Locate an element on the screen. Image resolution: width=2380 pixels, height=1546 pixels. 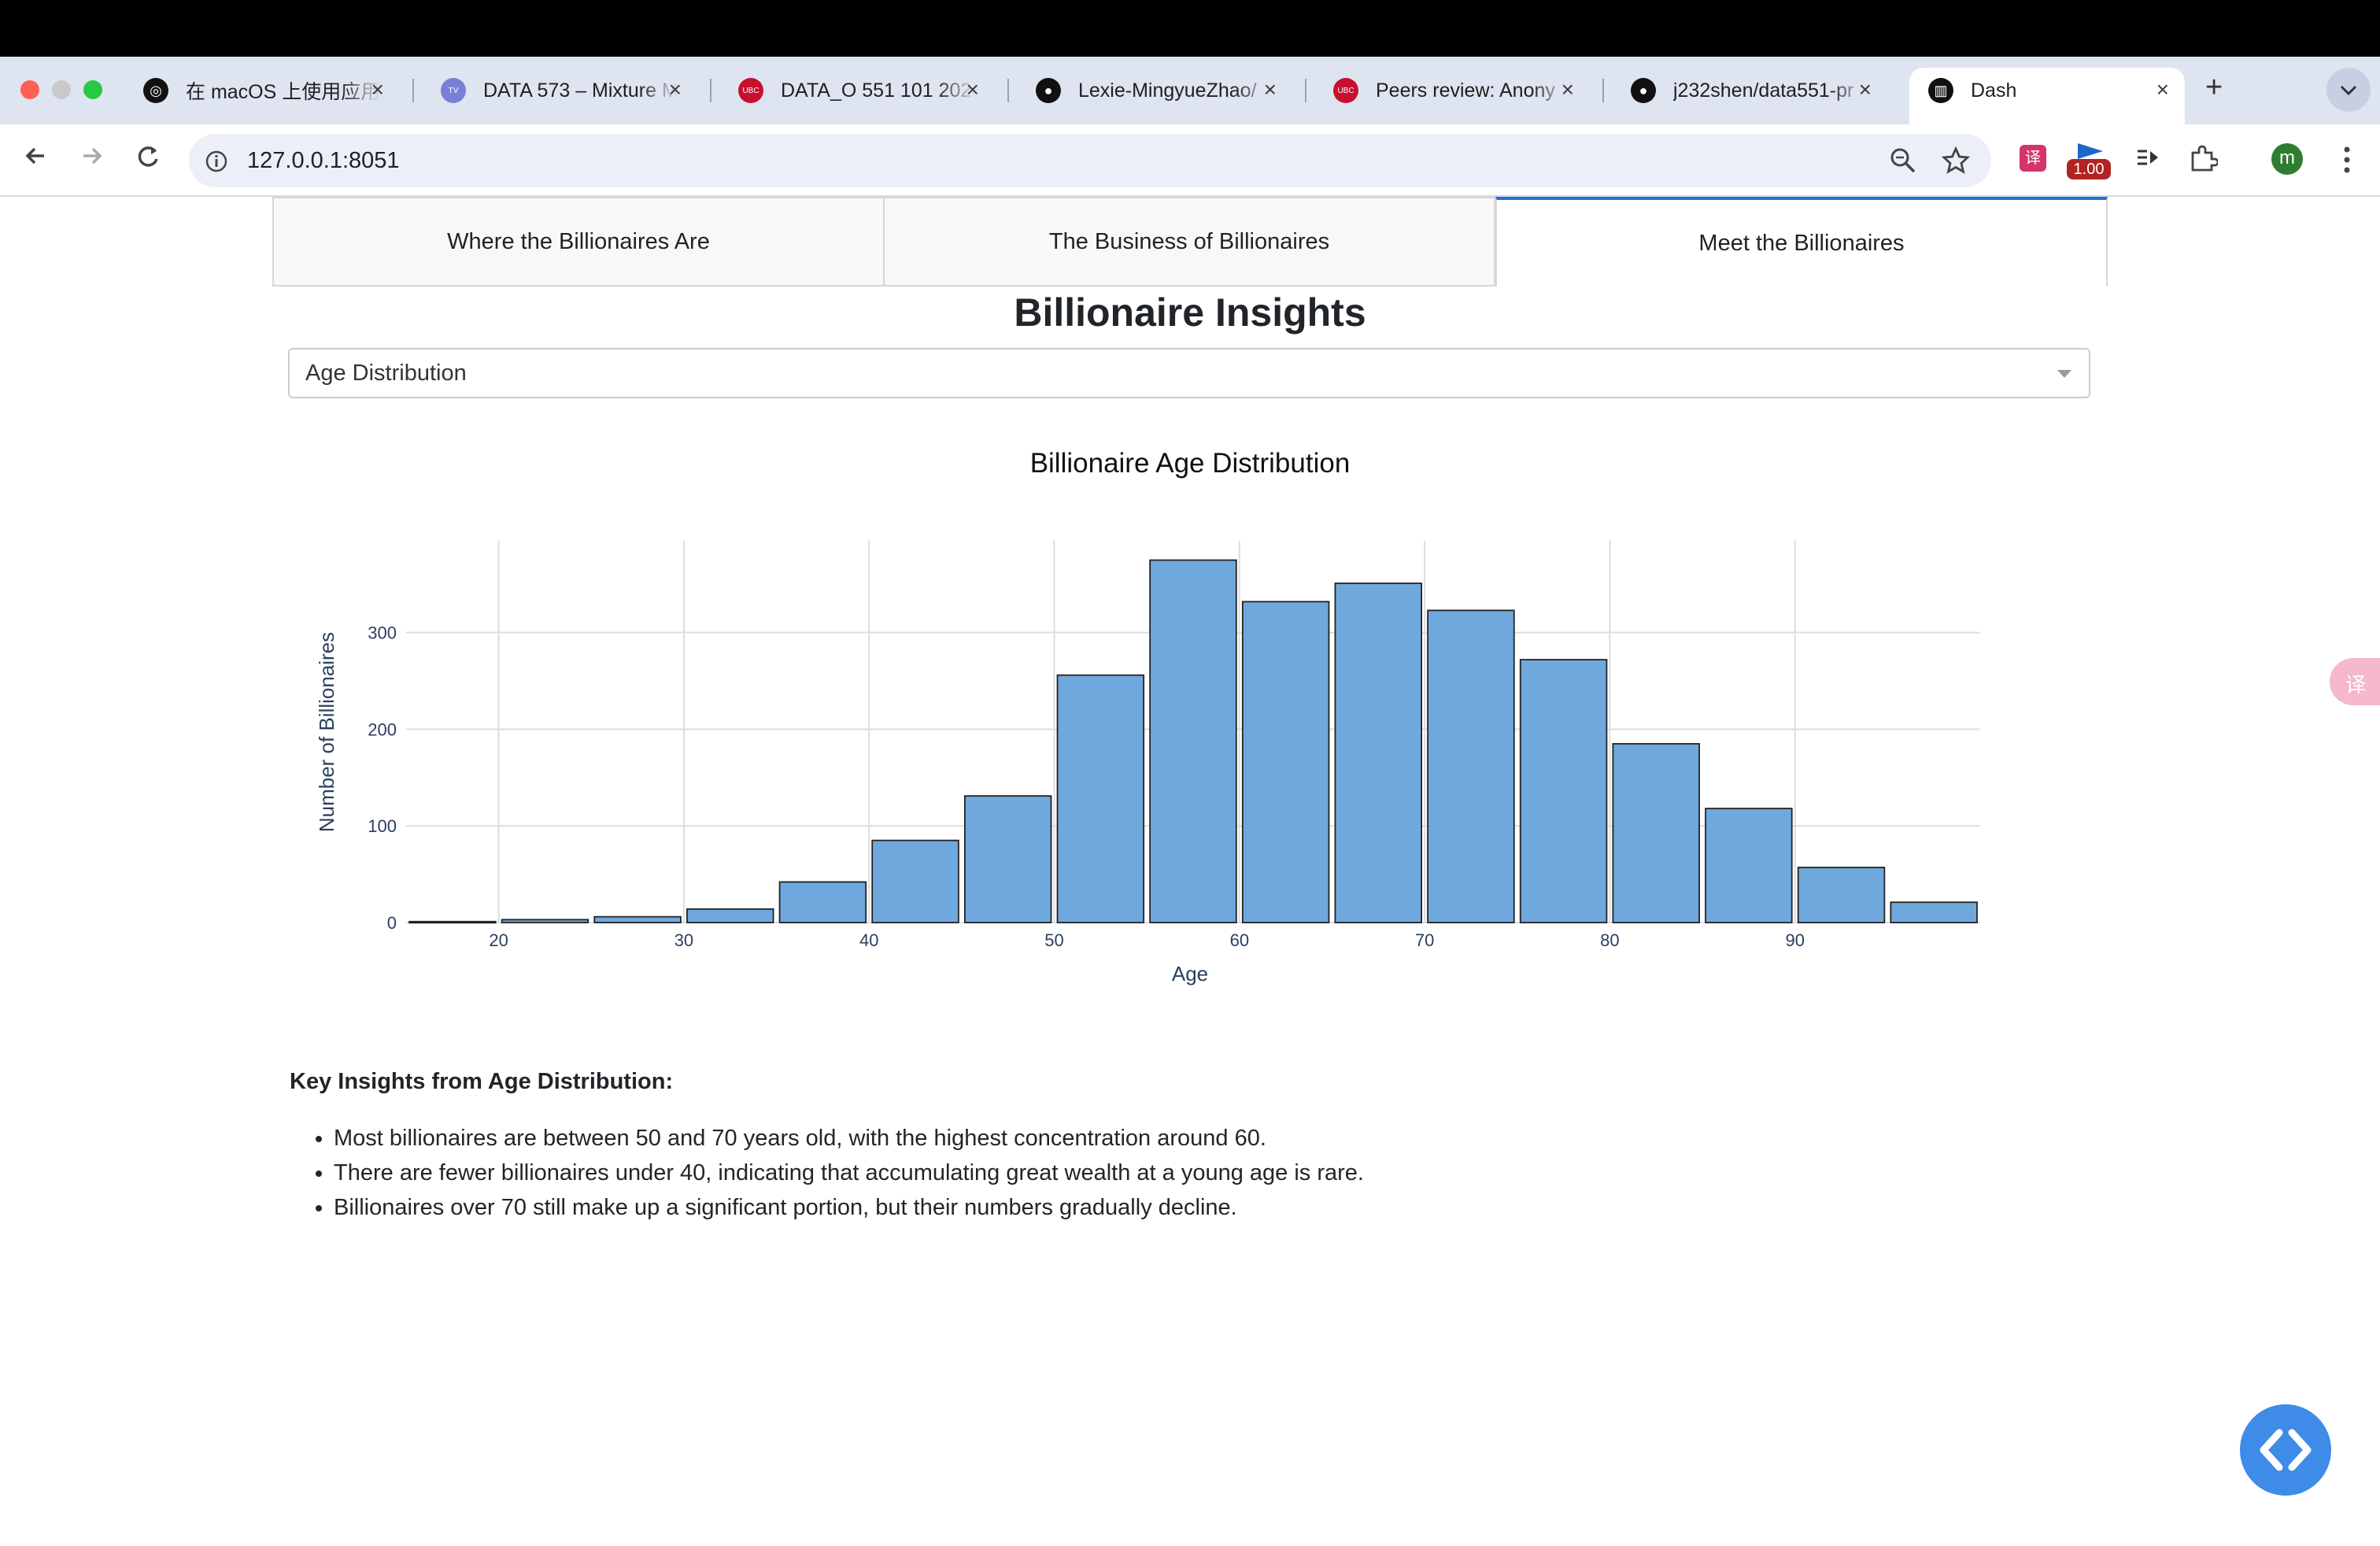
dash-icon: ▥ is located at coordinates (1940, 90).